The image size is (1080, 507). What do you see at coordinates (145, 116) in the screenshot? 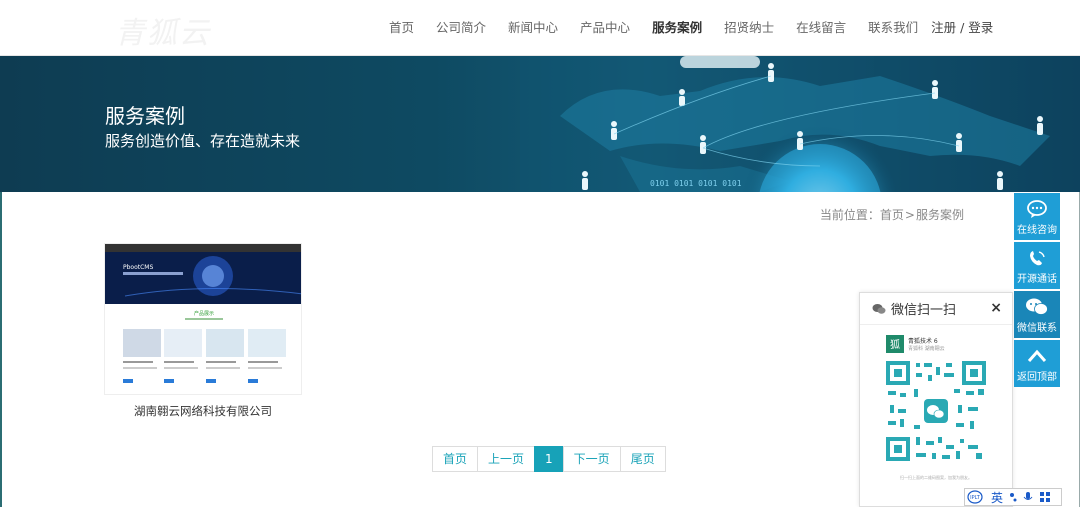
I see `banner-title: 服务案例` at bounding box center [145, 116].